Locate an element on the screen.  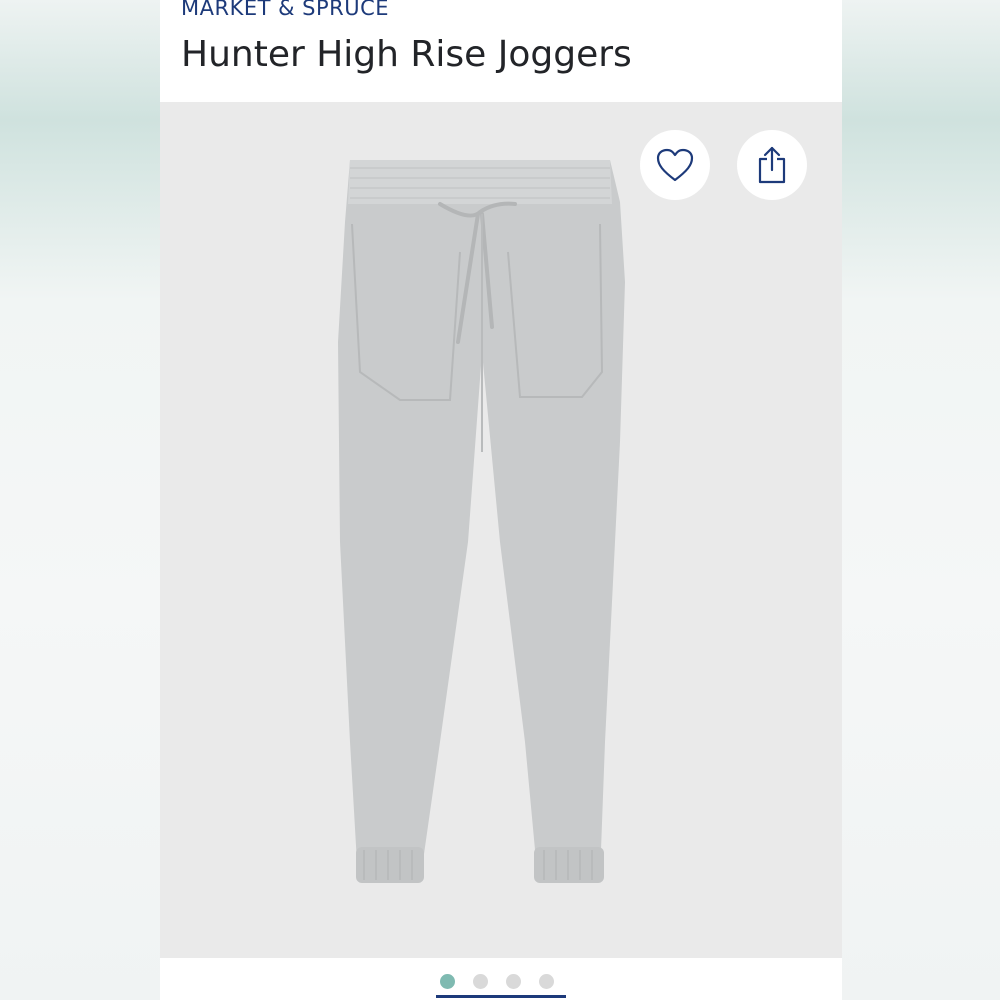
favorite-button is located at coordinates (675, 165).